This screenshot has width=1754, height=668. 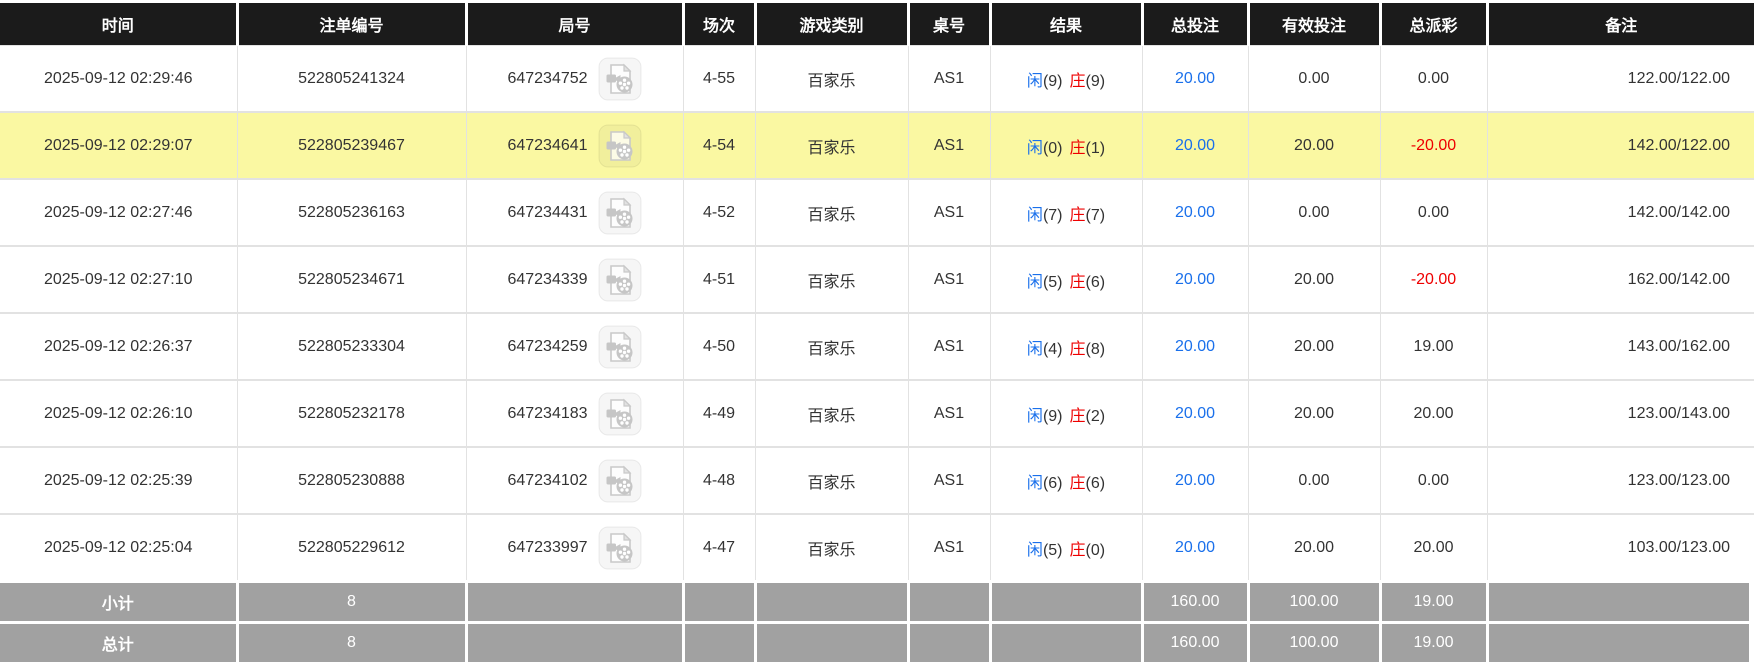 What do you see at coordinates (351, 346) in the screenshot?
I see `cell-bet-id: 522805233304` at bounding box center [351, 346].